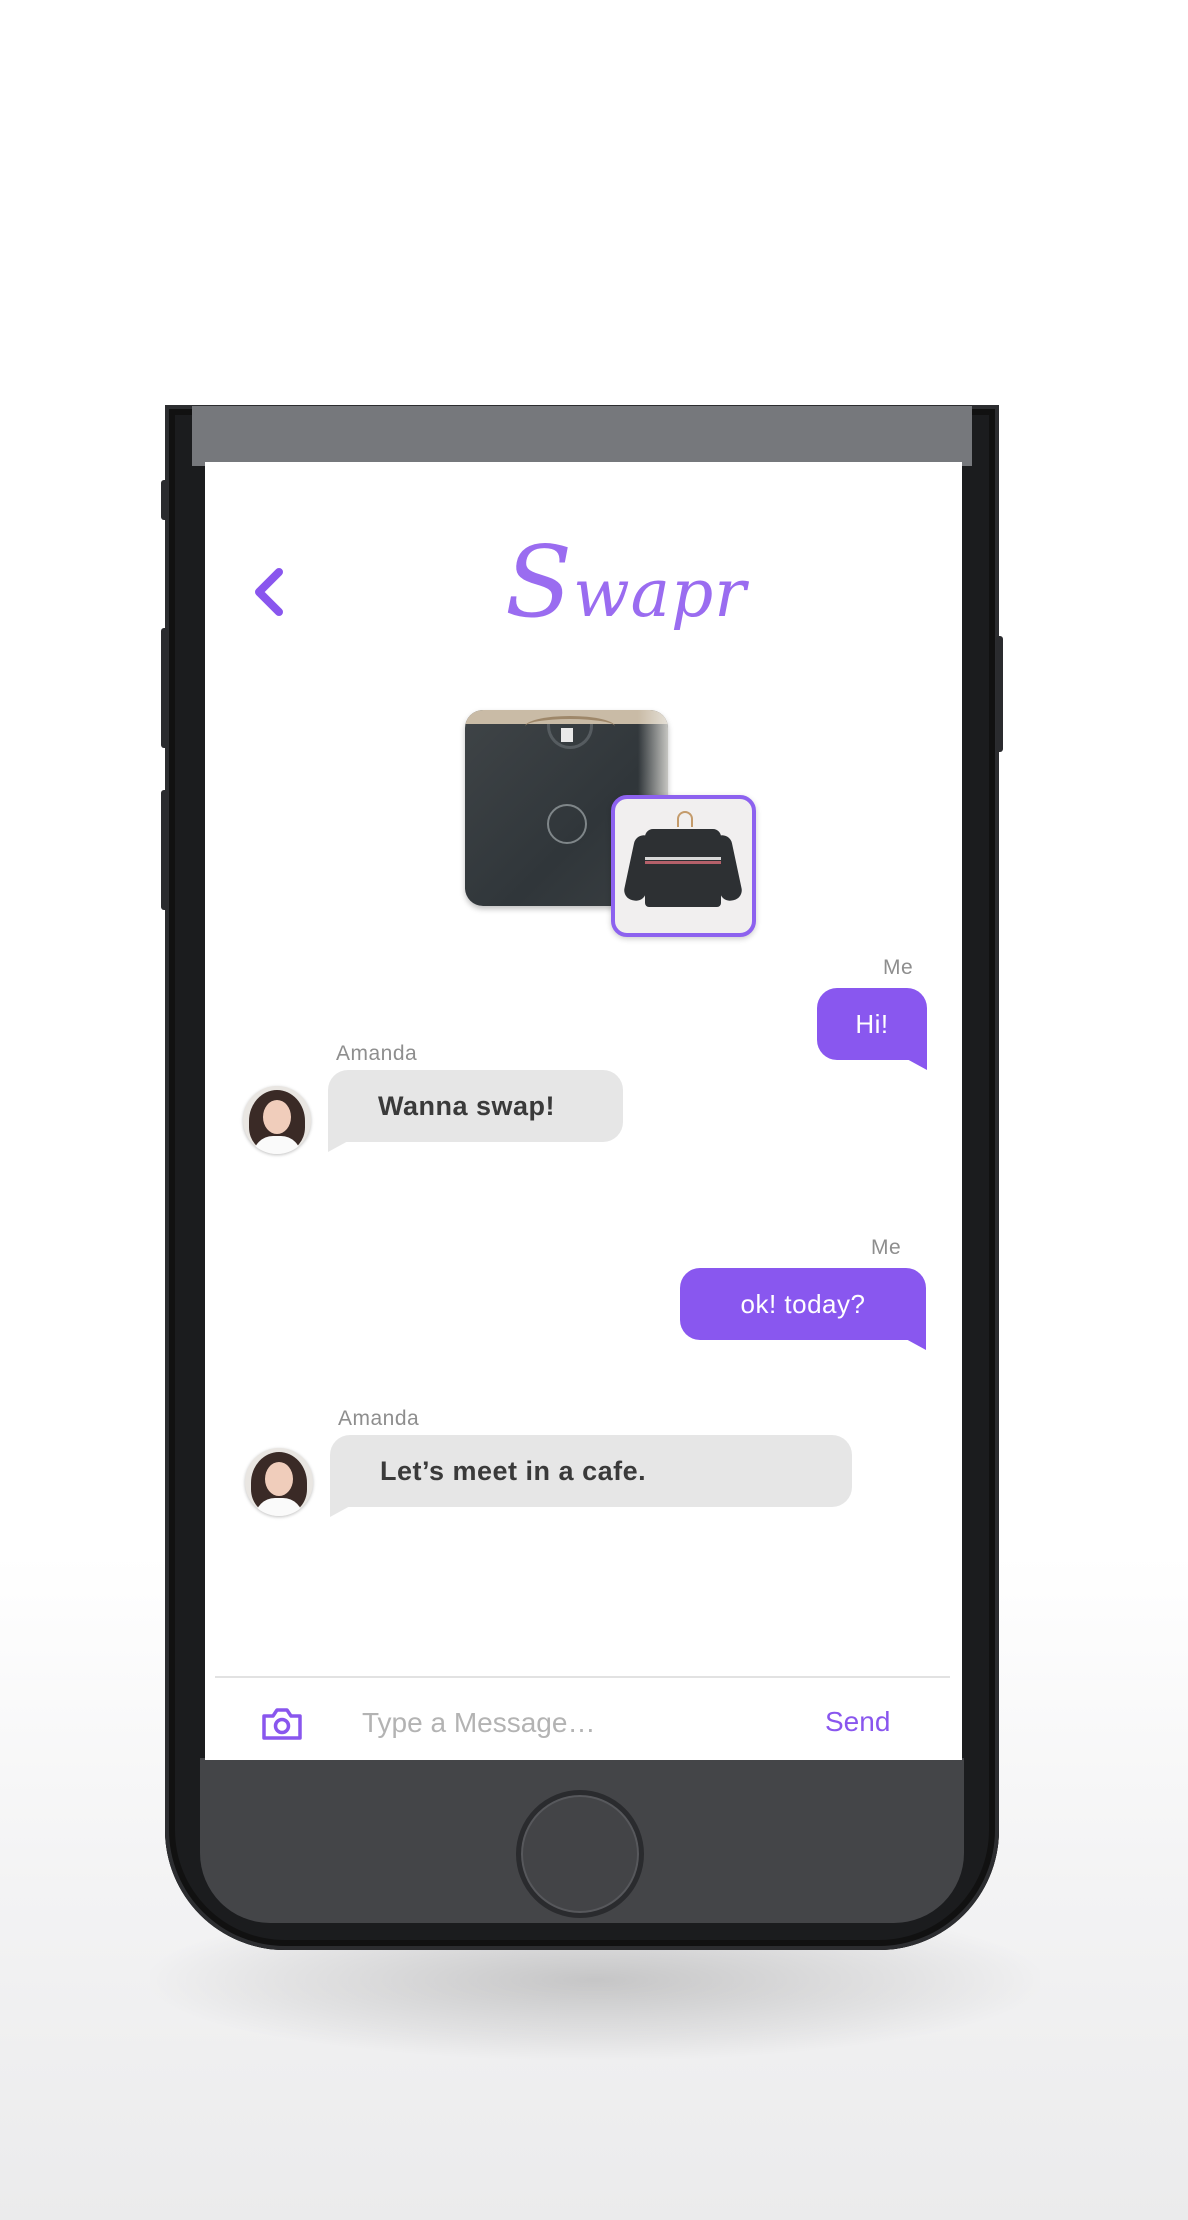  I want to click on home-button, so click(580, 1854).